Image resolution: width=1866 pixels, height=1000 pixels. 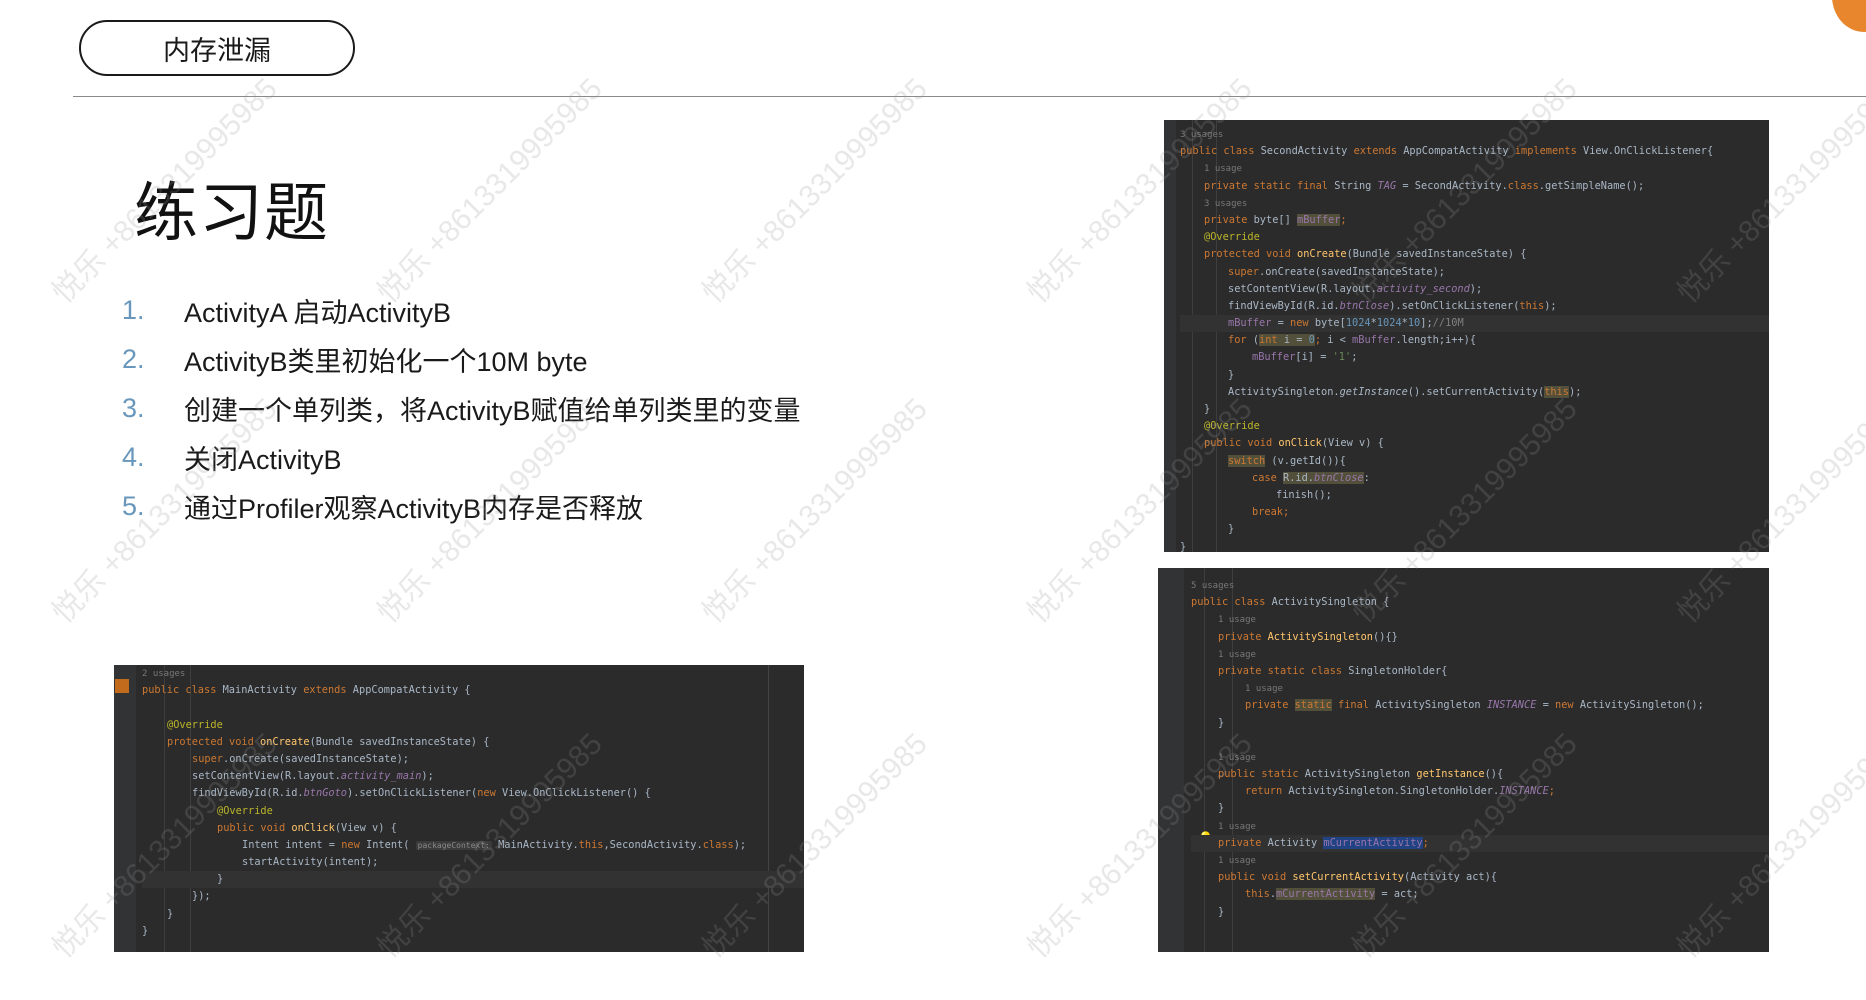 What do you see at coordinates (1474, 340) in the screenshot?
I see `code-line: for (int i = 0; i < mBuffer.length;i++){` at bounding box center [1474, 340].